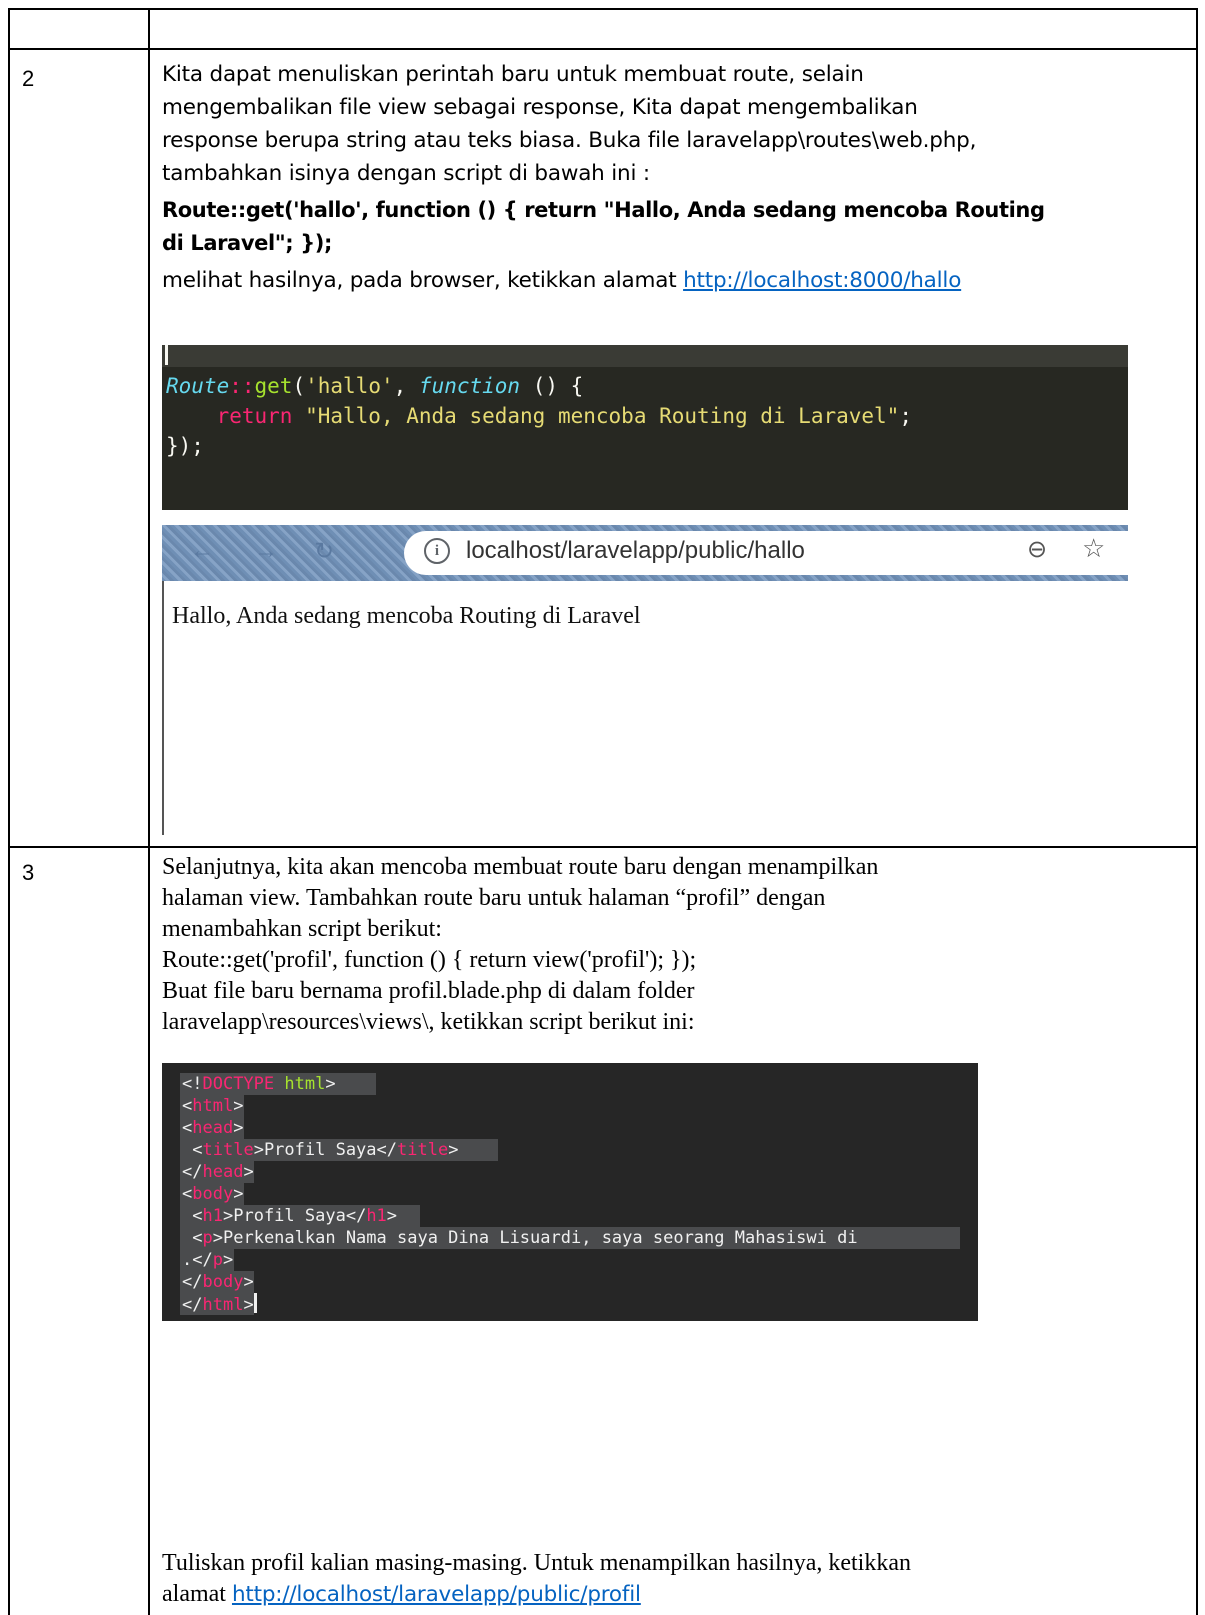 The image size is (1205, 1615). I want to click on page-left-edge, so click(163, 708).